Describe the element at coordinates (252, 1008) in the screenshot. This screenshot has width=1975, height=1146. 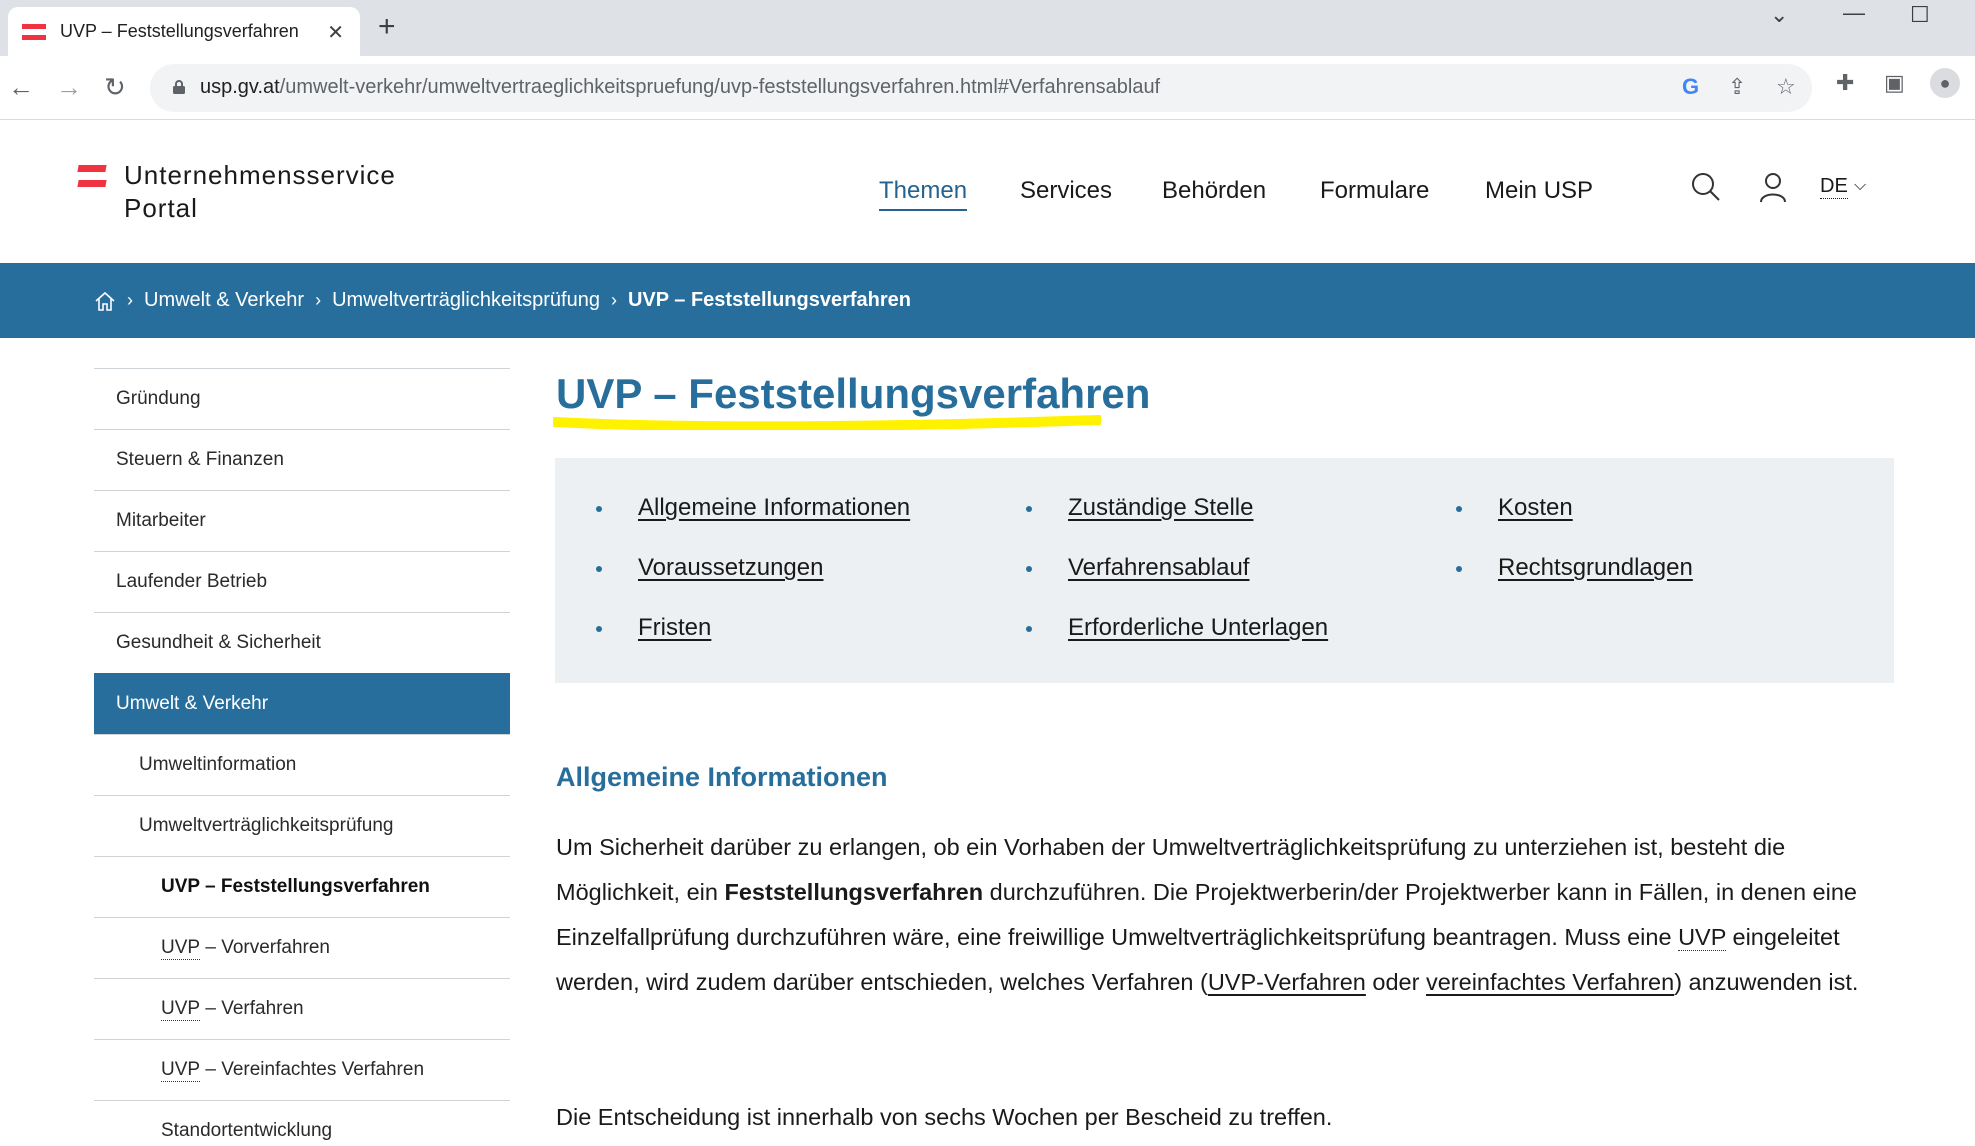
I see `sidebar-label: – Verfahren` at that location.